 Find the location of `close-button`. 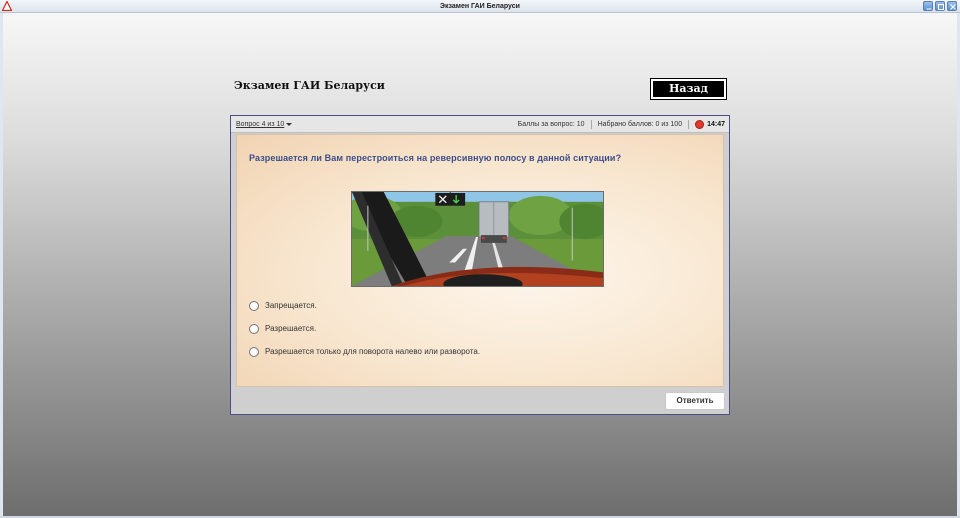

close-button is located at coordinates (952, 6).